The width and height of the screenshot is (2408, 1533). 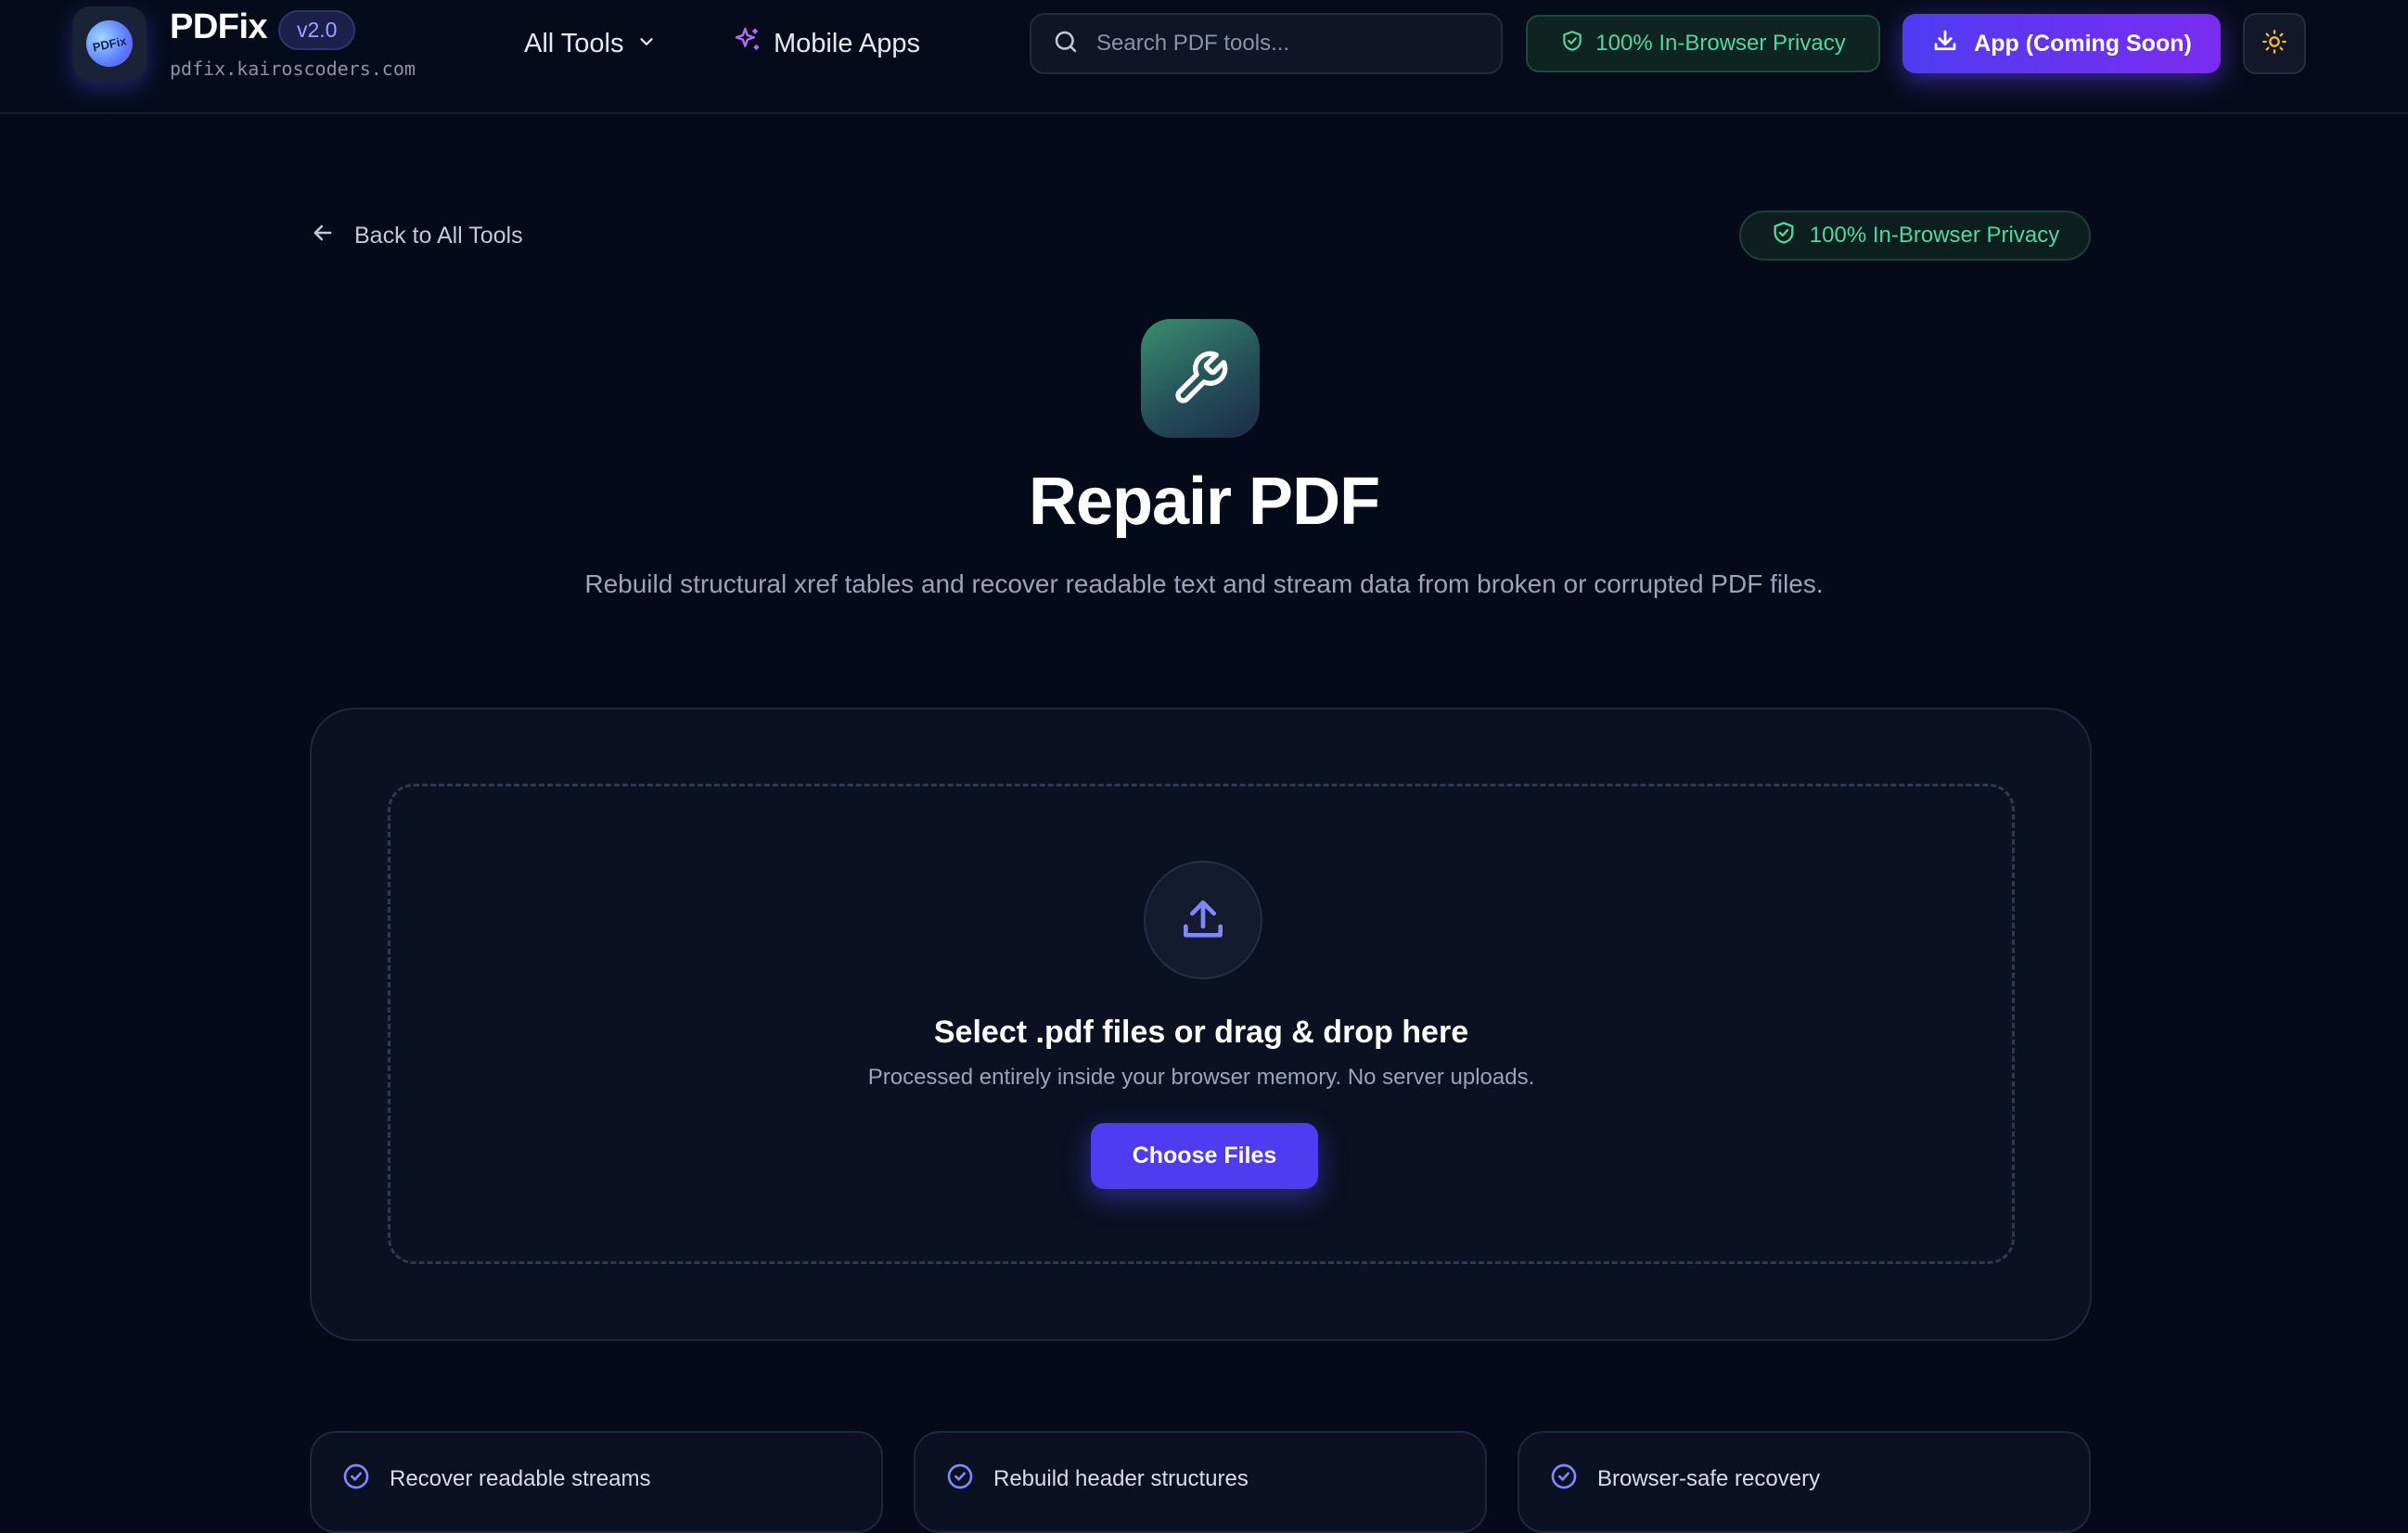 I want to click on brand-url: pdfix.kairoscoders.com, so click(x=293, y=68).